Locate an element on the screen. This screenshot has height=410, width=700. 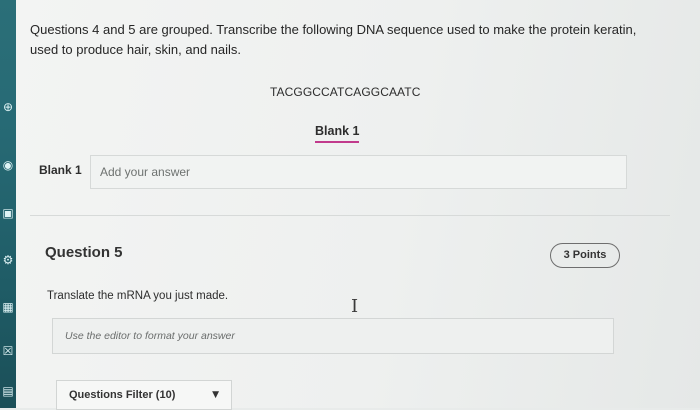
translate-icon: ▣ is located at coordinates (8, 213).